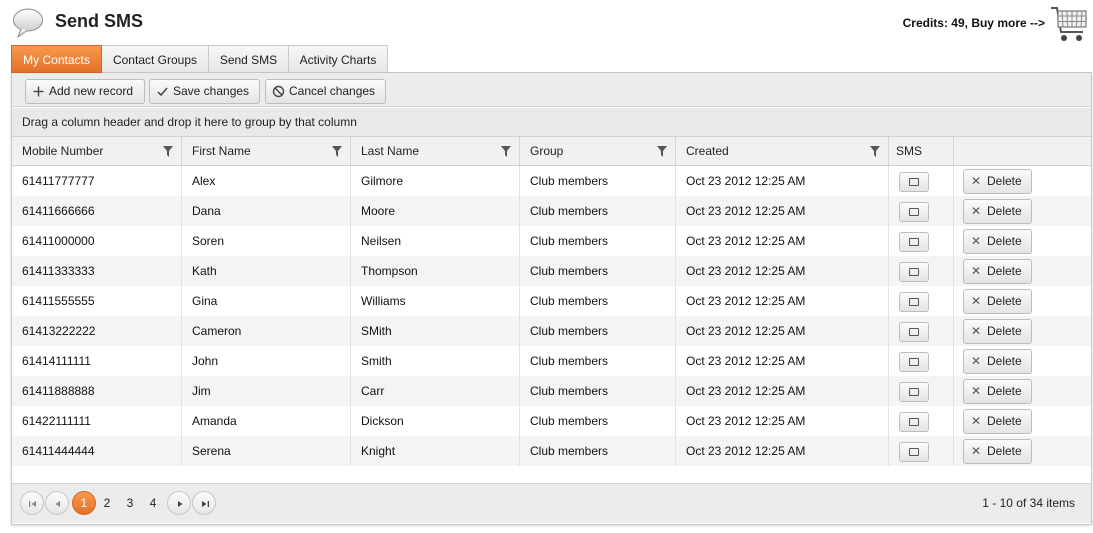 Image resolution: width=1093 pixels, height=533 pixels. Describe the element at coordinates (546, 22) in the screenshot. I see `app-header: Send SMS Credits: 49, Buy more -->` at that location.